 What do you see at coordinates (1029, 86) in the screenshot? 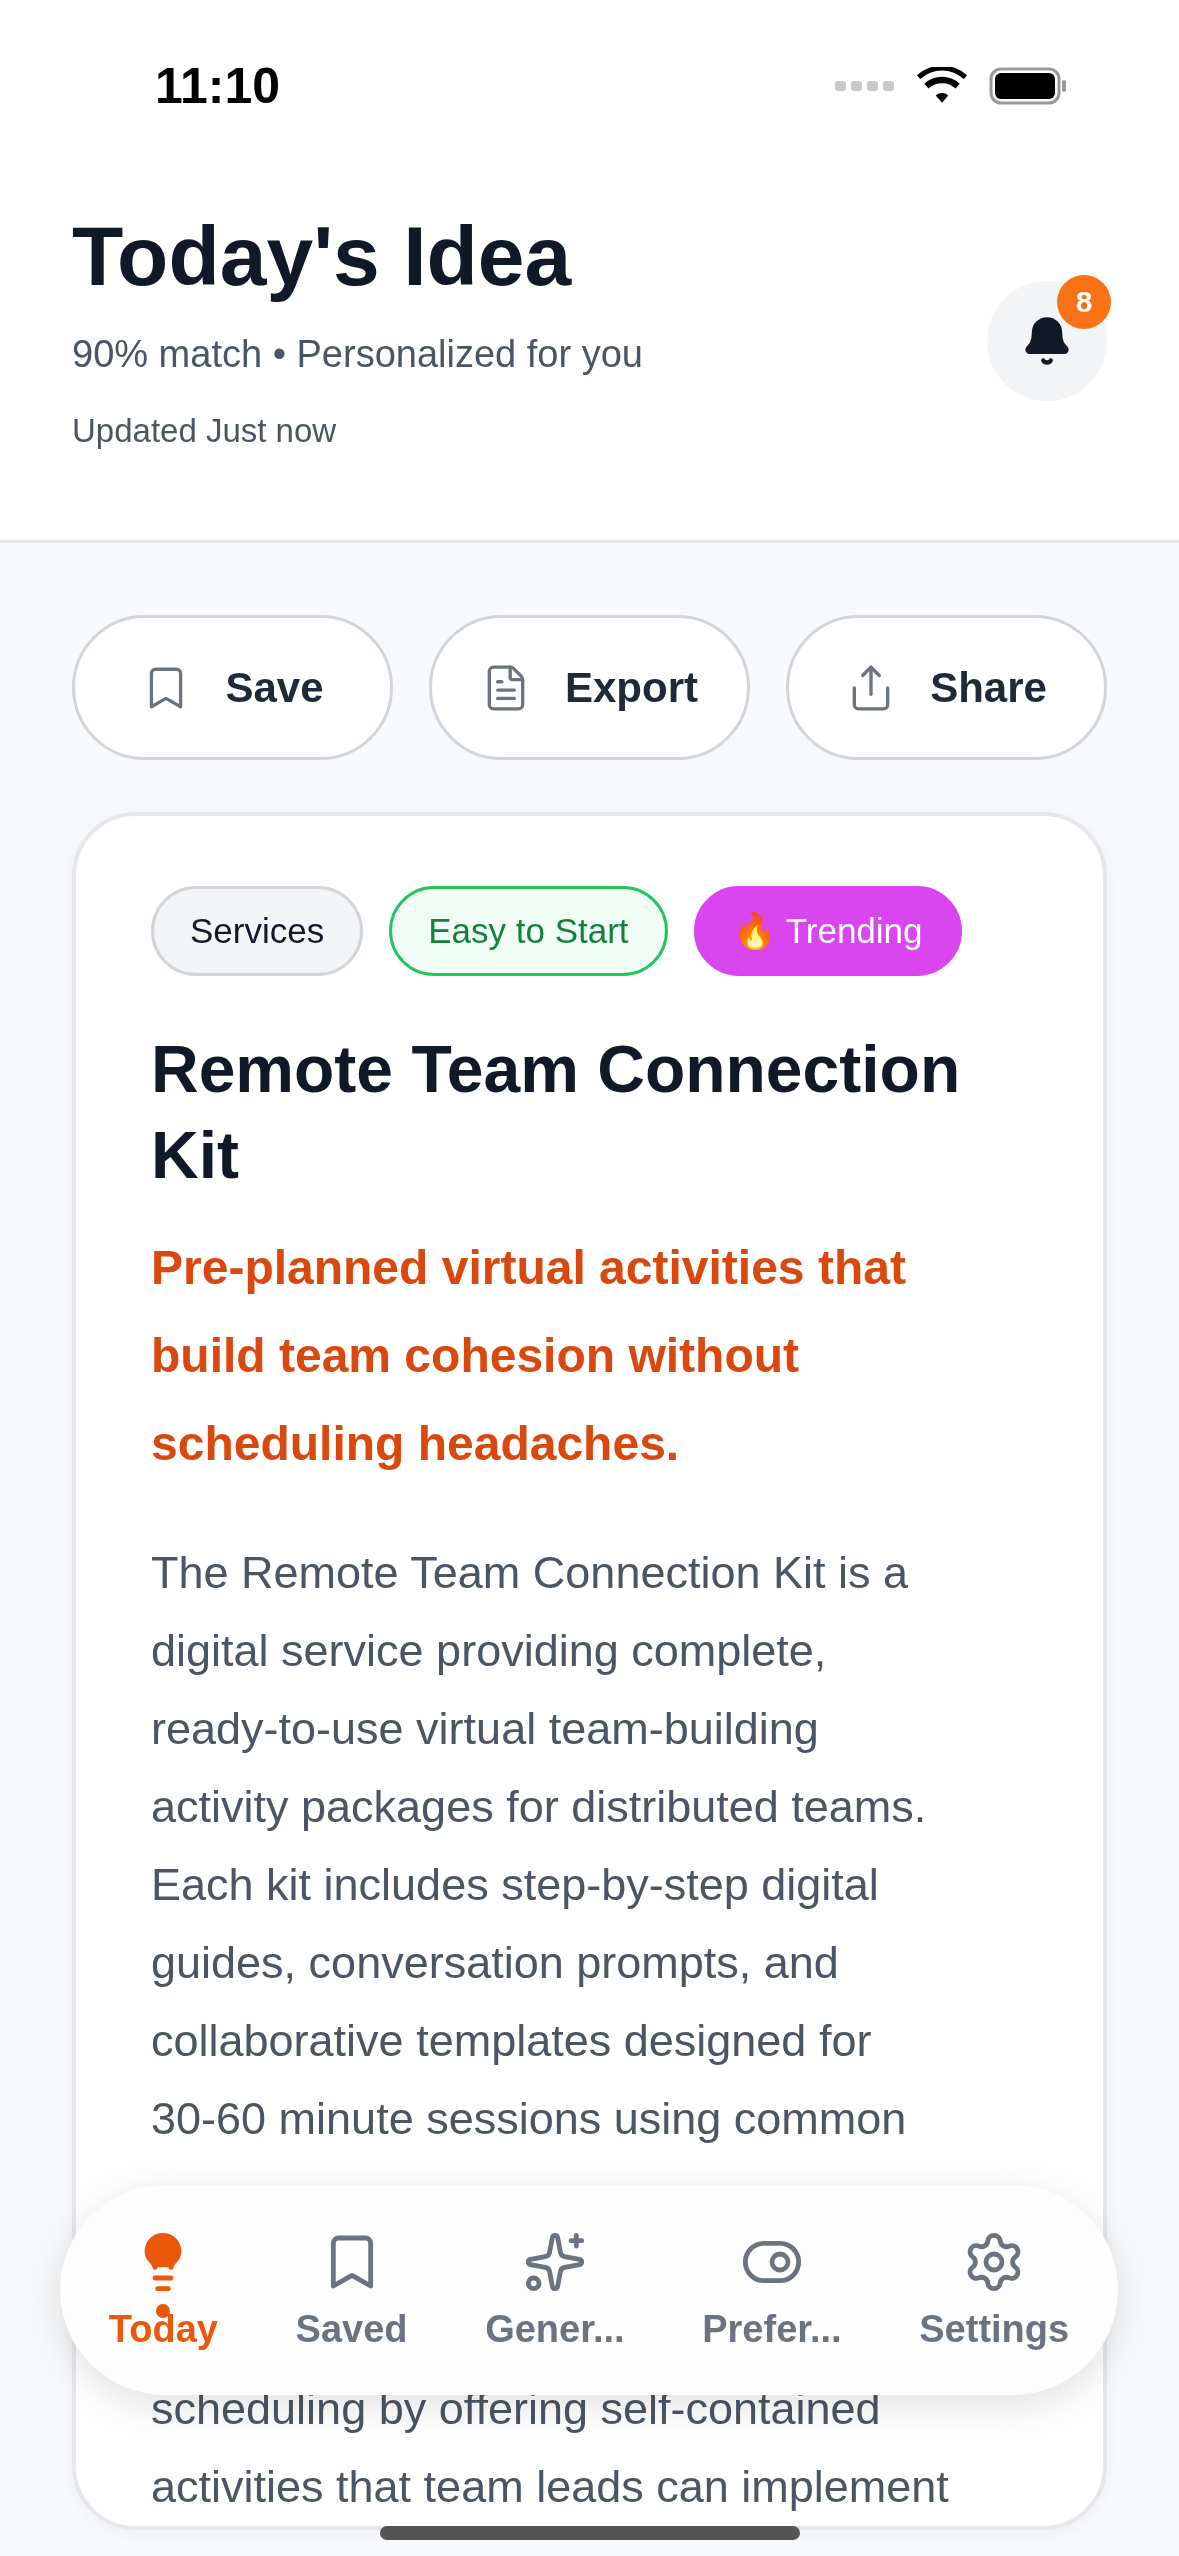
I see `battery-icon` at bounding box center [1029, 86].